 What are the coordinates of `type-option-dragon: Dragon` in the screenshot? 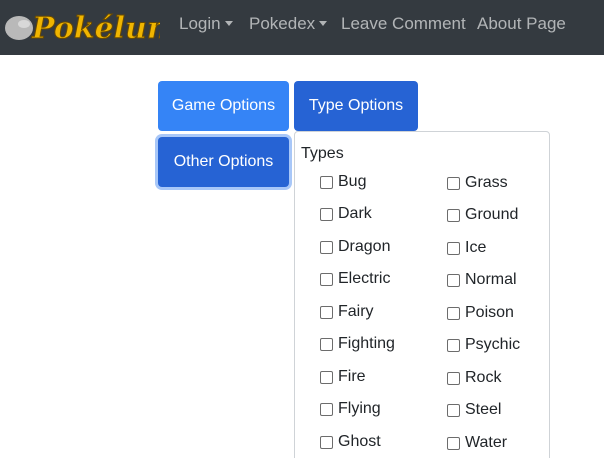 It's located at (355, 247).